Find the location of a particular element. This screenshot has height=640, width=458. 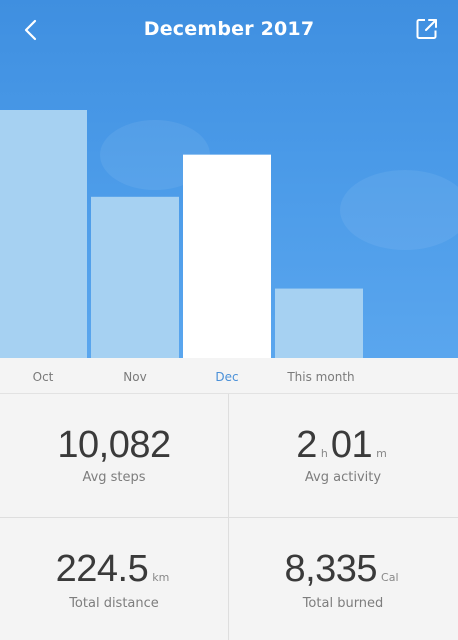

share-icon is located at coordinates (426, 29).